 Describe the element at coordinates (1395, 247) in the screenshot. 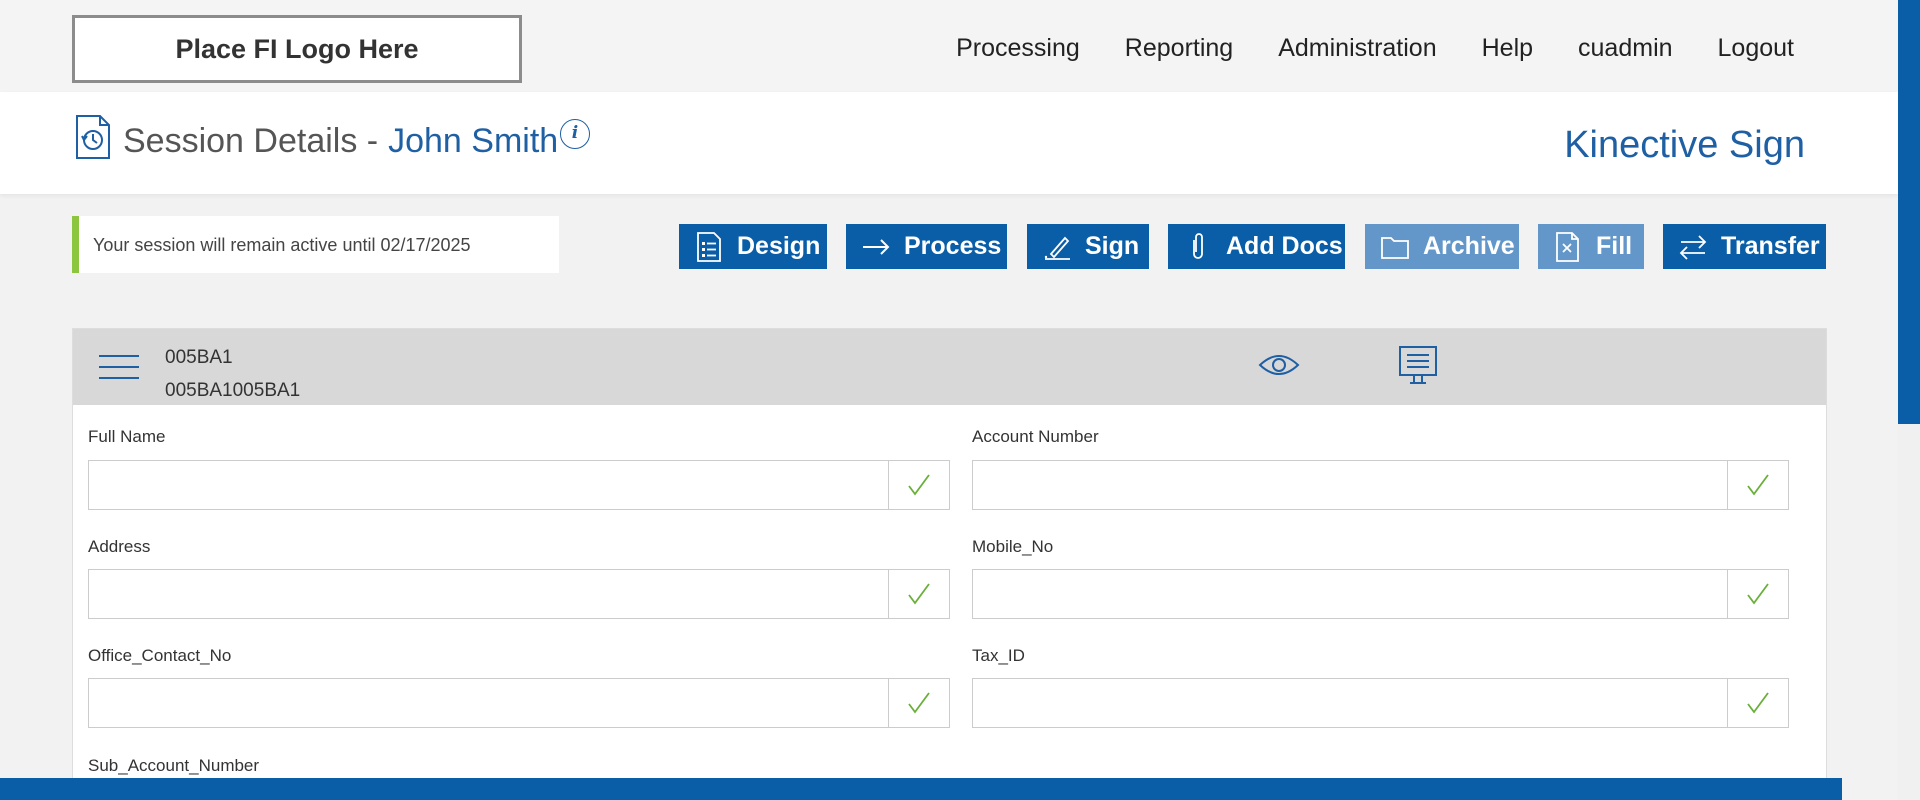

I see `folder-icon` at that location.